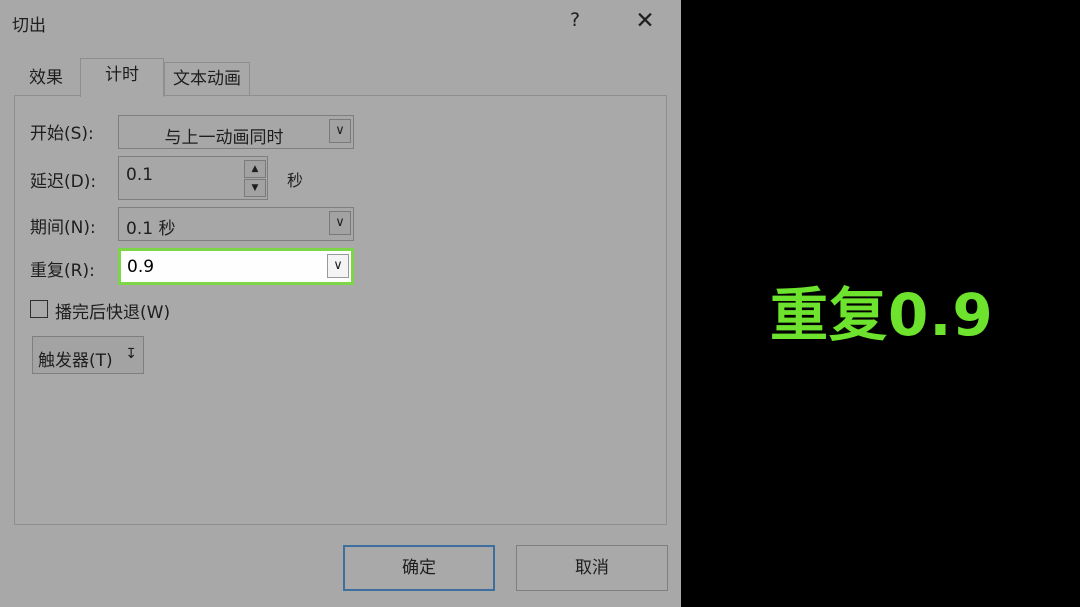 Image resolution: width=1080 pixels, height=607 pixels. I want to click on rewind-checkbox, so click(39, 309).